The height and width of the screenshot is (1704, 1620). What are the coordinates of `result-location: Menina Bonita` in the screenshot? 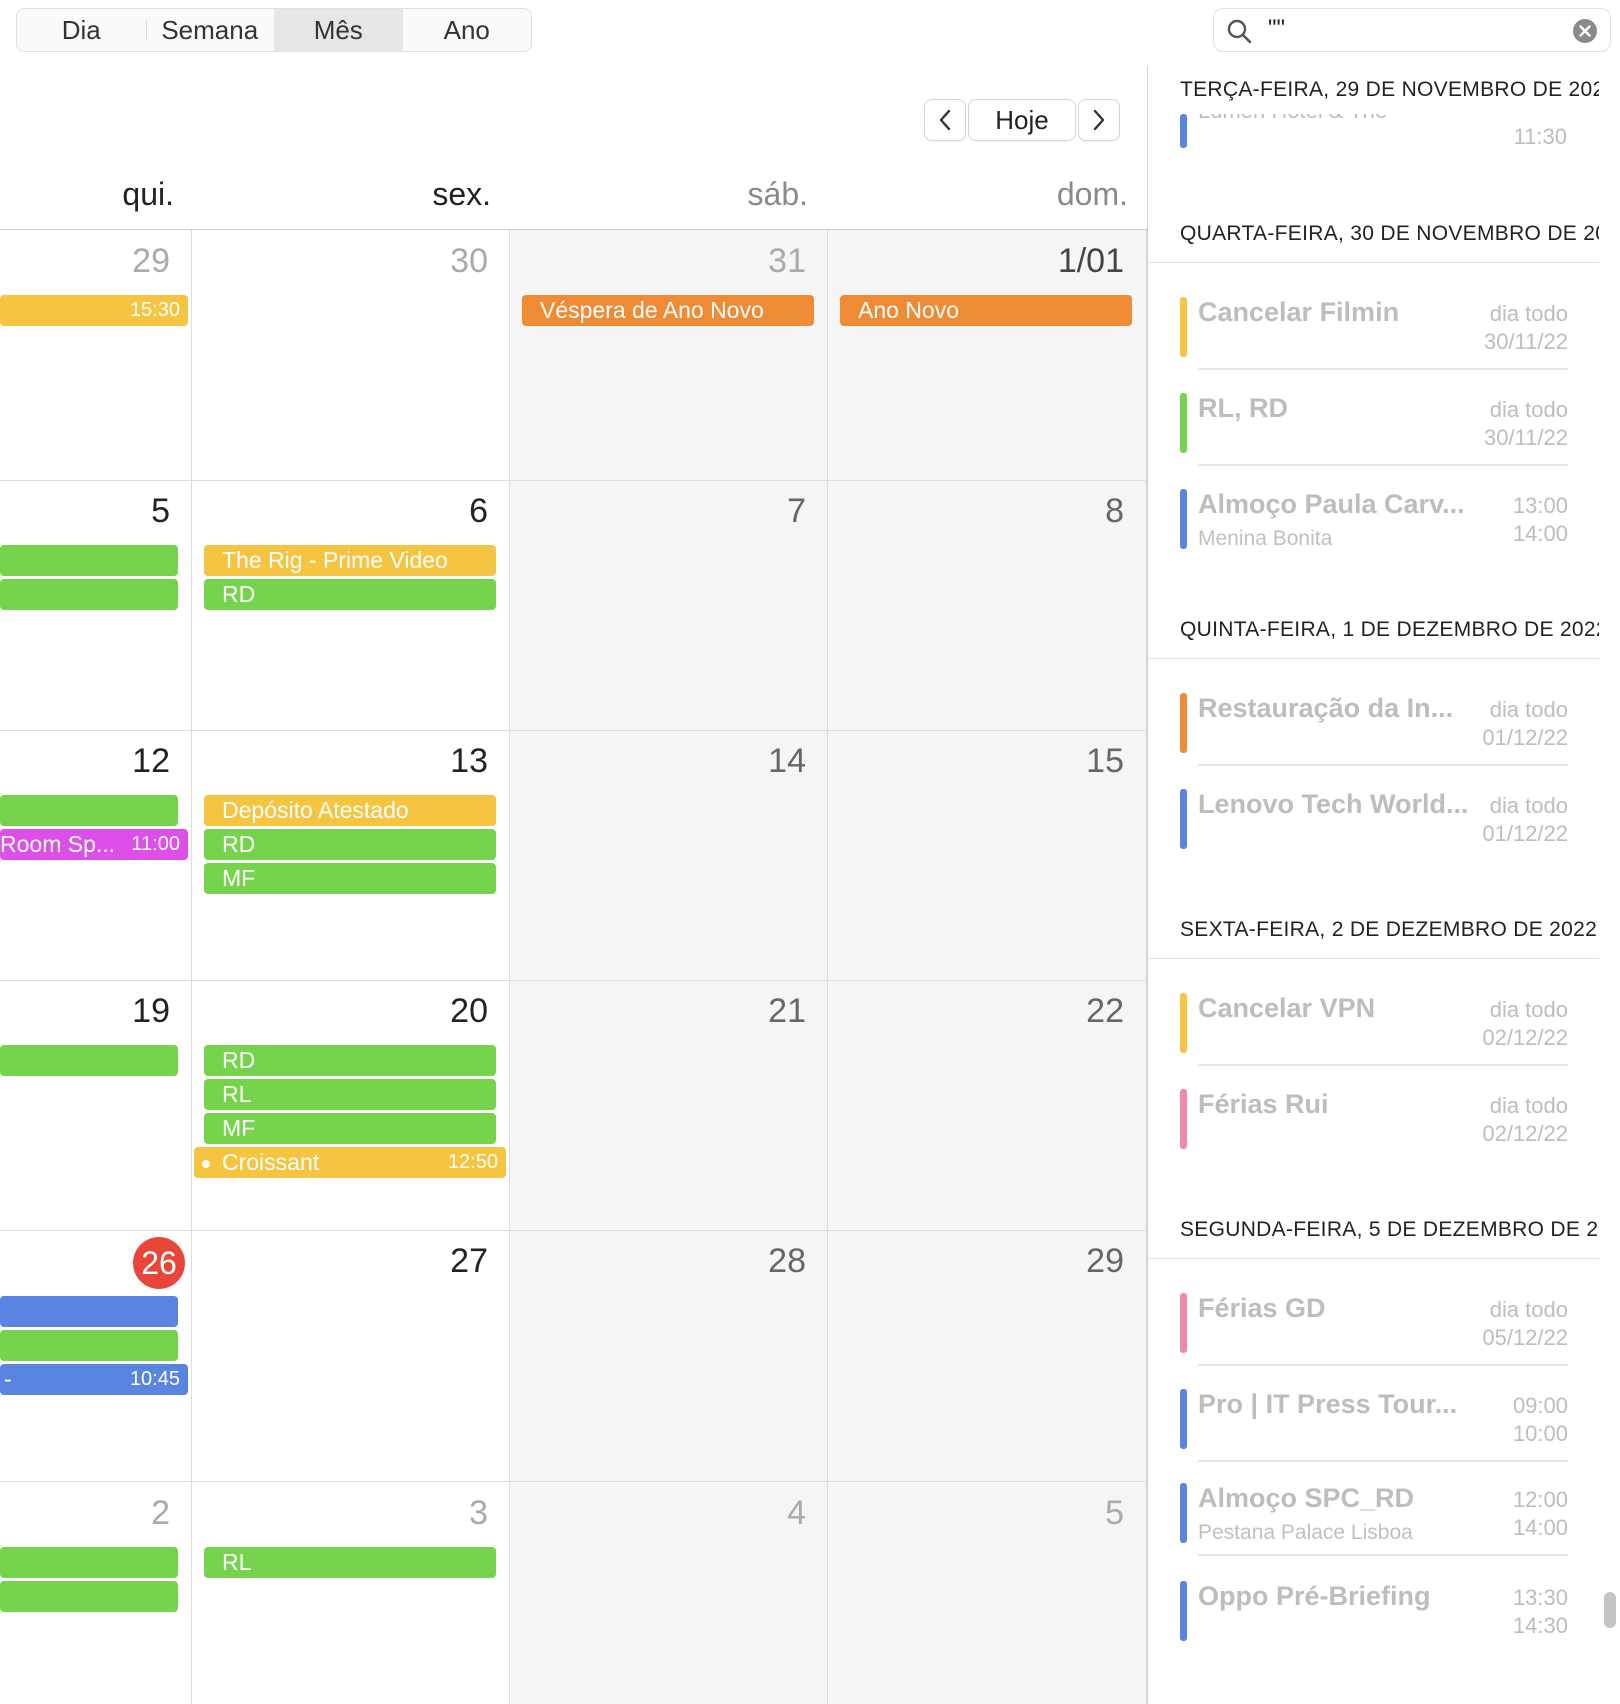 It's located at (1265, 538).